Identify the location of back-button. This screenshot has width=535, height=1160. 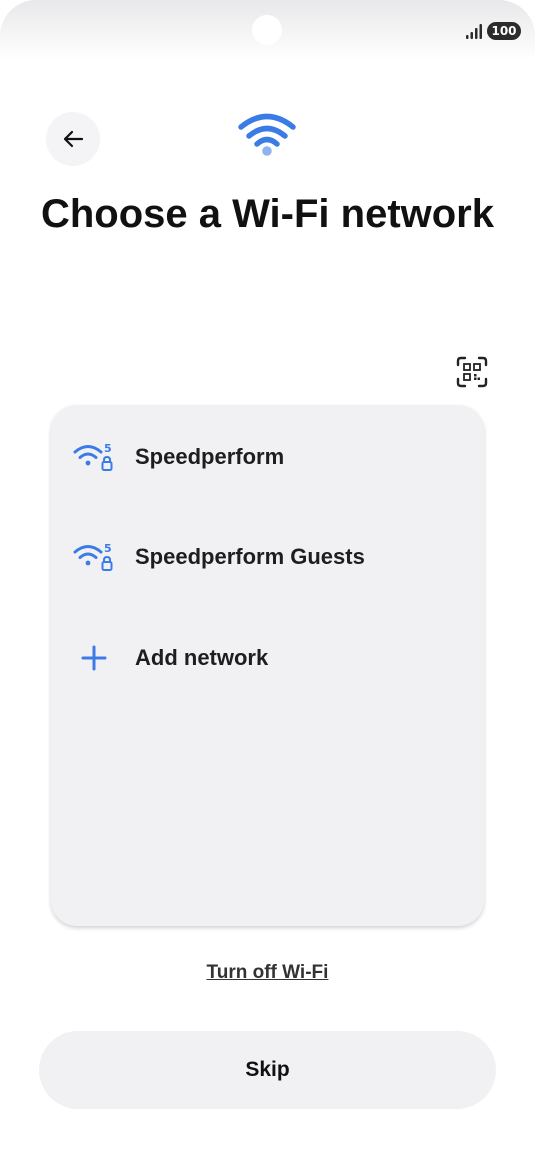
(73, 139).